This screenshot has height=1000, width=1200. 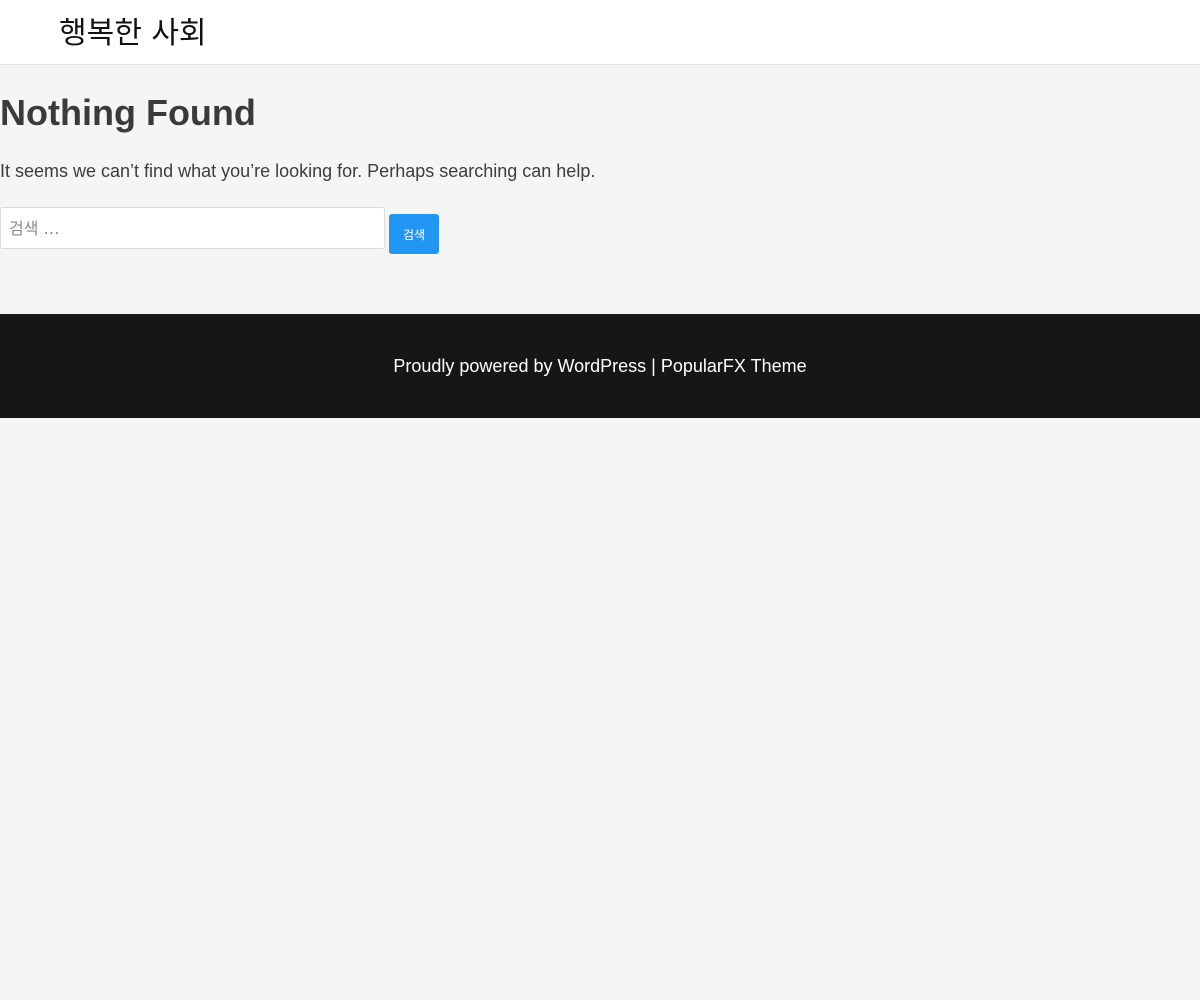 What do you see at coordinates (128, 112) in the screenshot?
I see `page-title: Nothing Found` at bounding box center [128, 112].